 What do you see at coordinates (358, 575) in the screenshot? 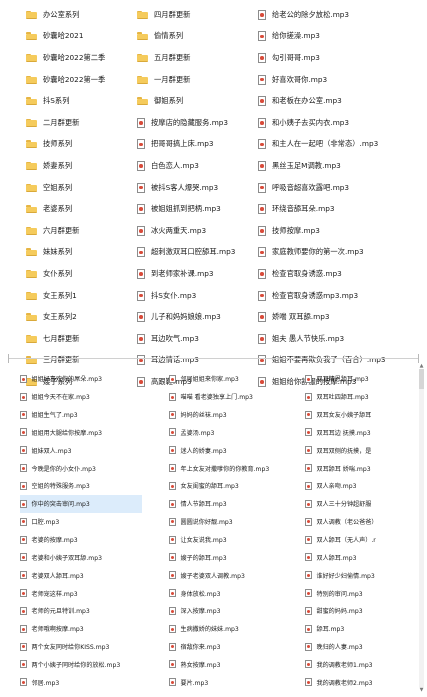
I see `audio-file-item: 谁好好少妇偷情.mp3` at bounding box center [358, 575].